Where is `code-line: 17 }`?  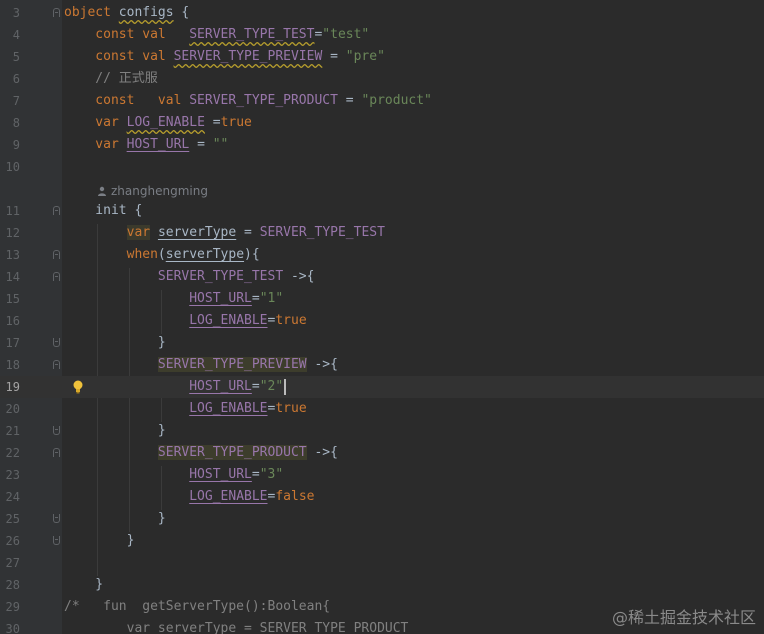 code-line: 17 } is located at coordinates (382, 343).